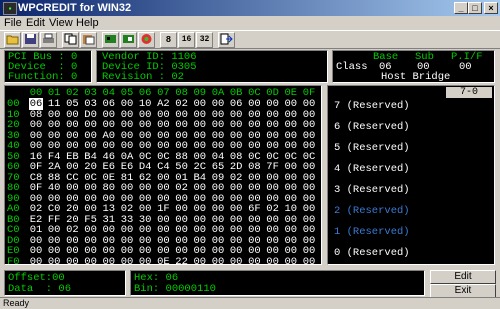 The image size is (500, 309). What do you see at coordinates (35, 23) in the screenshot?
I see `menu-edit: Edit` at bounding box center [35, 23].